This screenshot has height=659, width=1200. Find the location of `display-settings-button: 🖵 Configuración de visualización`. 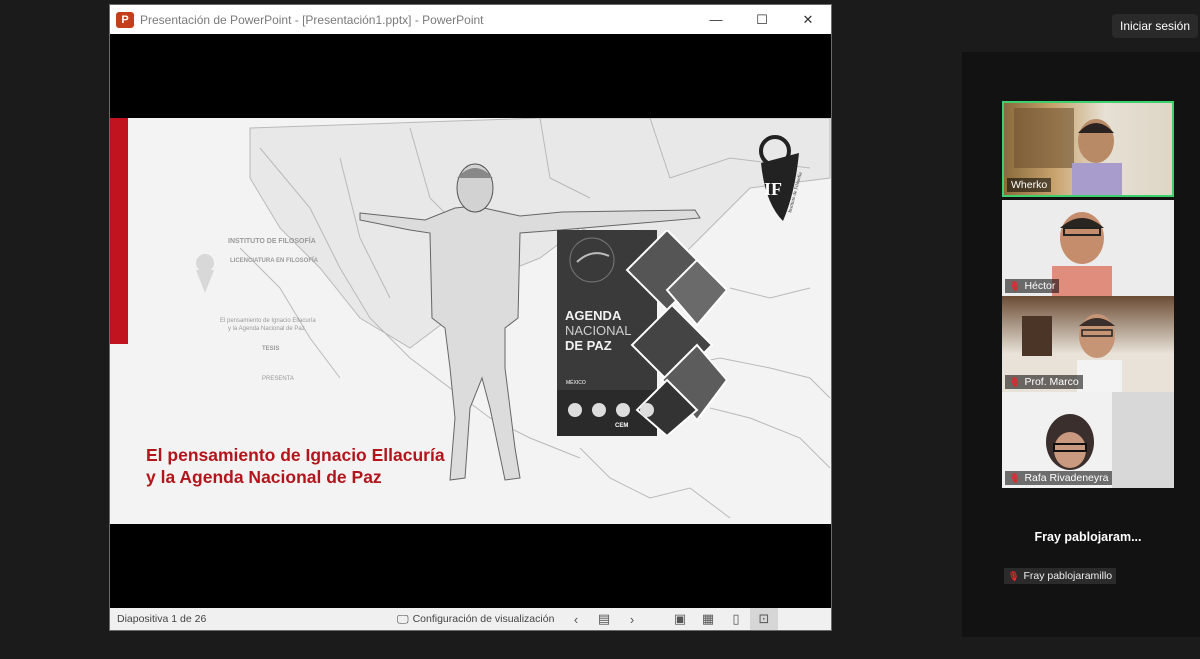

display-settings-button: 🖵 Configuración de visualización is located at coordinates (479, 619).